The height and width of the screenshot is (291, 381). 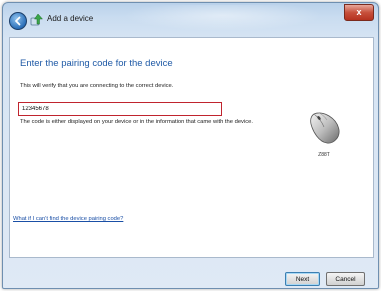 I want to click on close-icon: x, so click(x=359, y=12).